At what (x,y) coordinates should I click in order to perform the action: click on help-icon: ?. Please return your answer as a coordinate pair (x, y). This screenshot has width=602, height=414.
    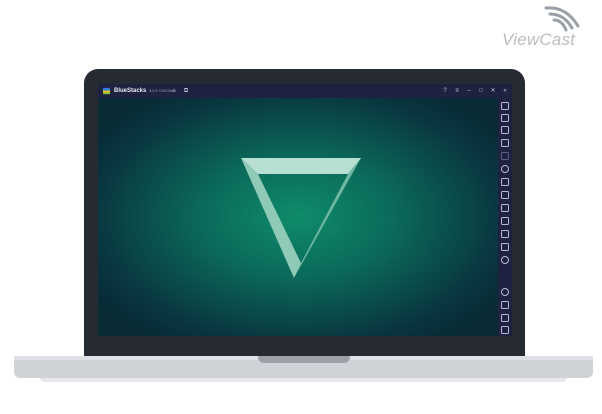
    Looking at the image, I should click on (445, 91).